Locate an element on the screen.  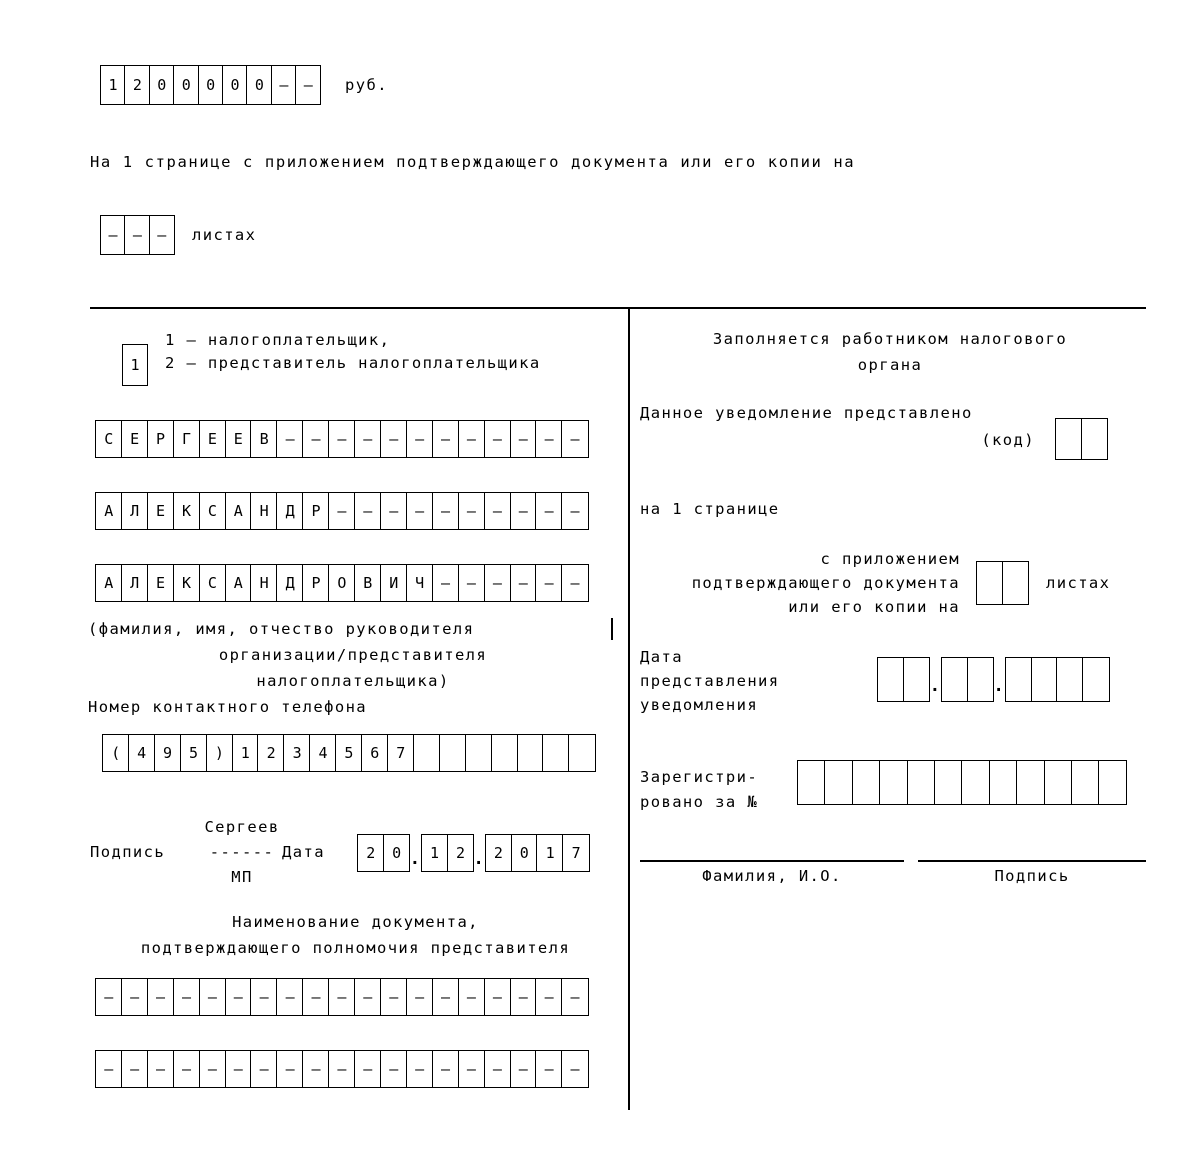
patronymic-cell: С is located at coordinates (212, 583).